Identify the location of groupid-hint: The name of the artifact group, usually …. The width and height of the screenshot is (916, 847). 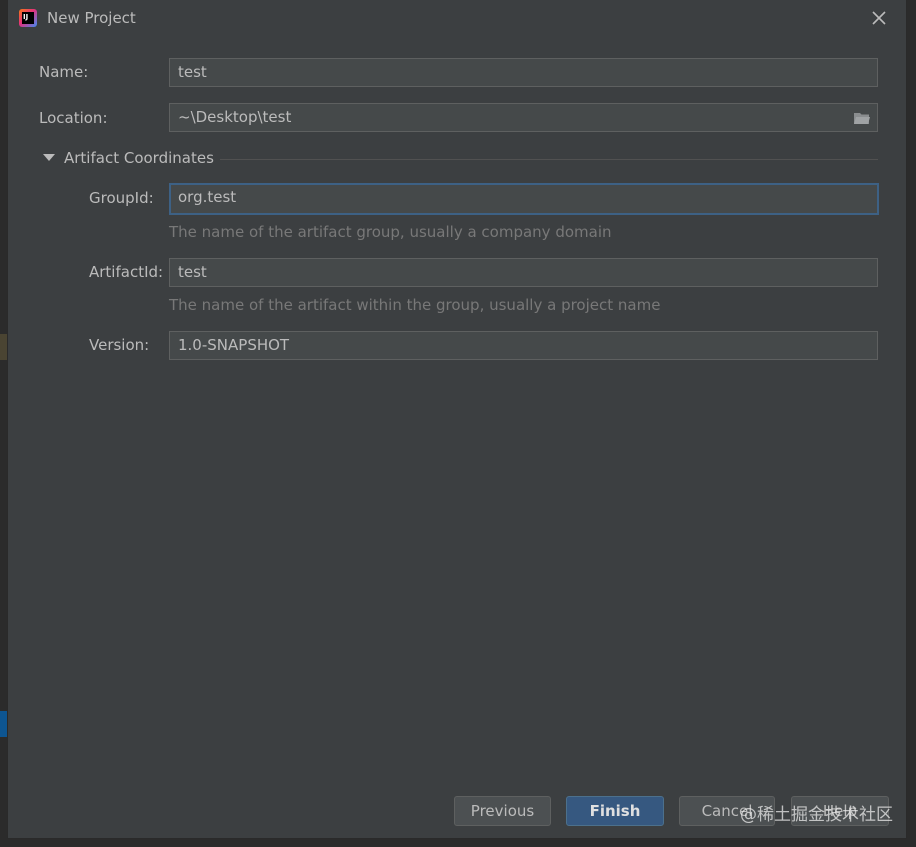
(390, 232).